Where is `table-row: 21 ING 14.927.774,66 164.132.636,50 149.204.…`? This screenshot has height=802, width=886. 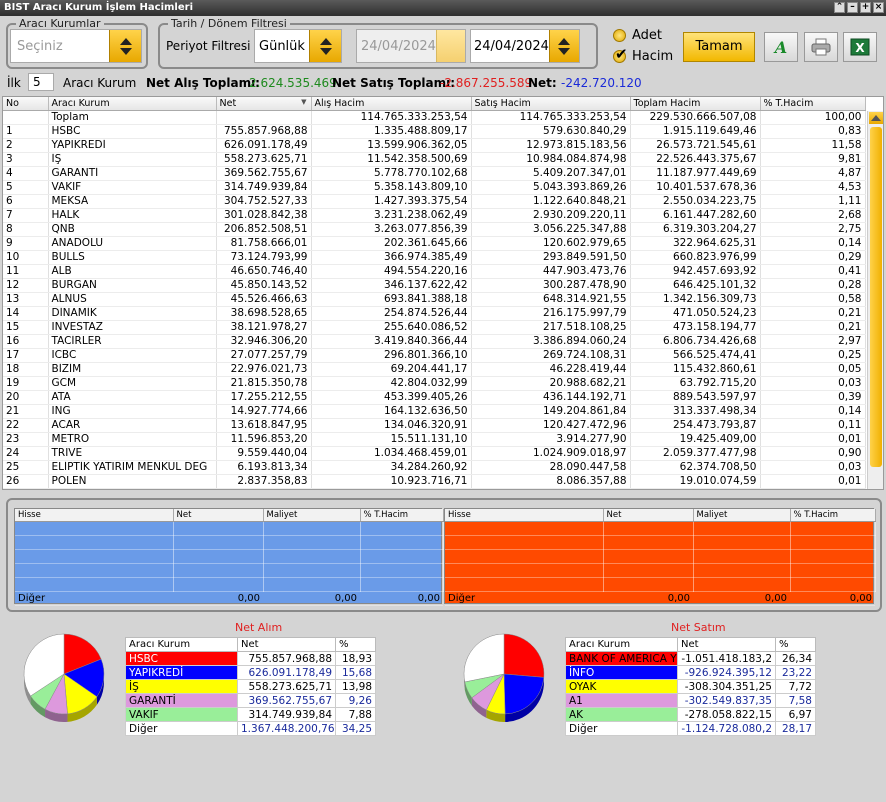 table-row: 21 ING 14.927.774,66 164.132.636,50 149.204.… is located at coordinates (434, 411).